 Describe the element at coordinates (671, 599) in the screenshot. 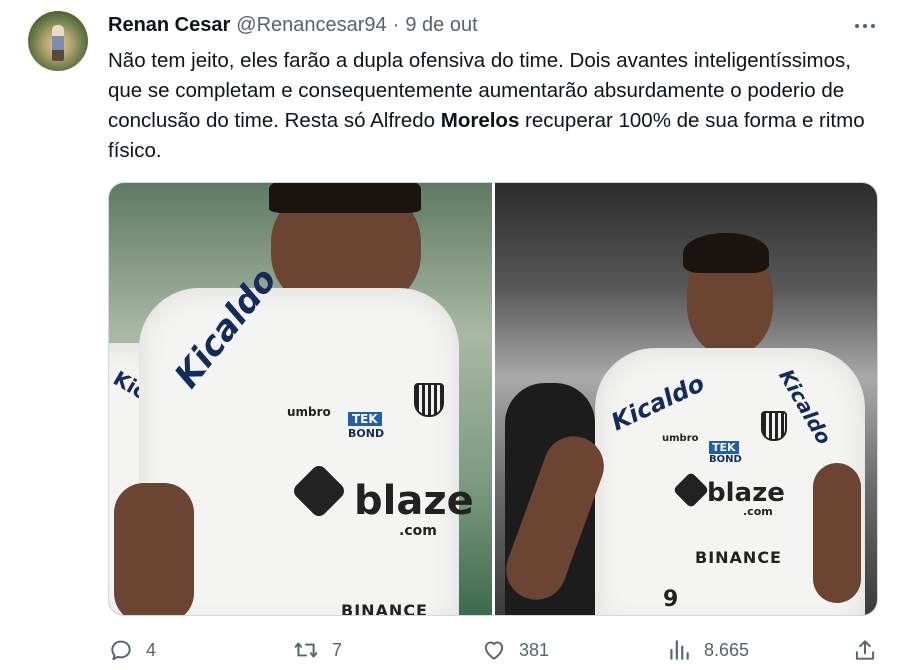

I see `right-shorts-number: 9` at that location.